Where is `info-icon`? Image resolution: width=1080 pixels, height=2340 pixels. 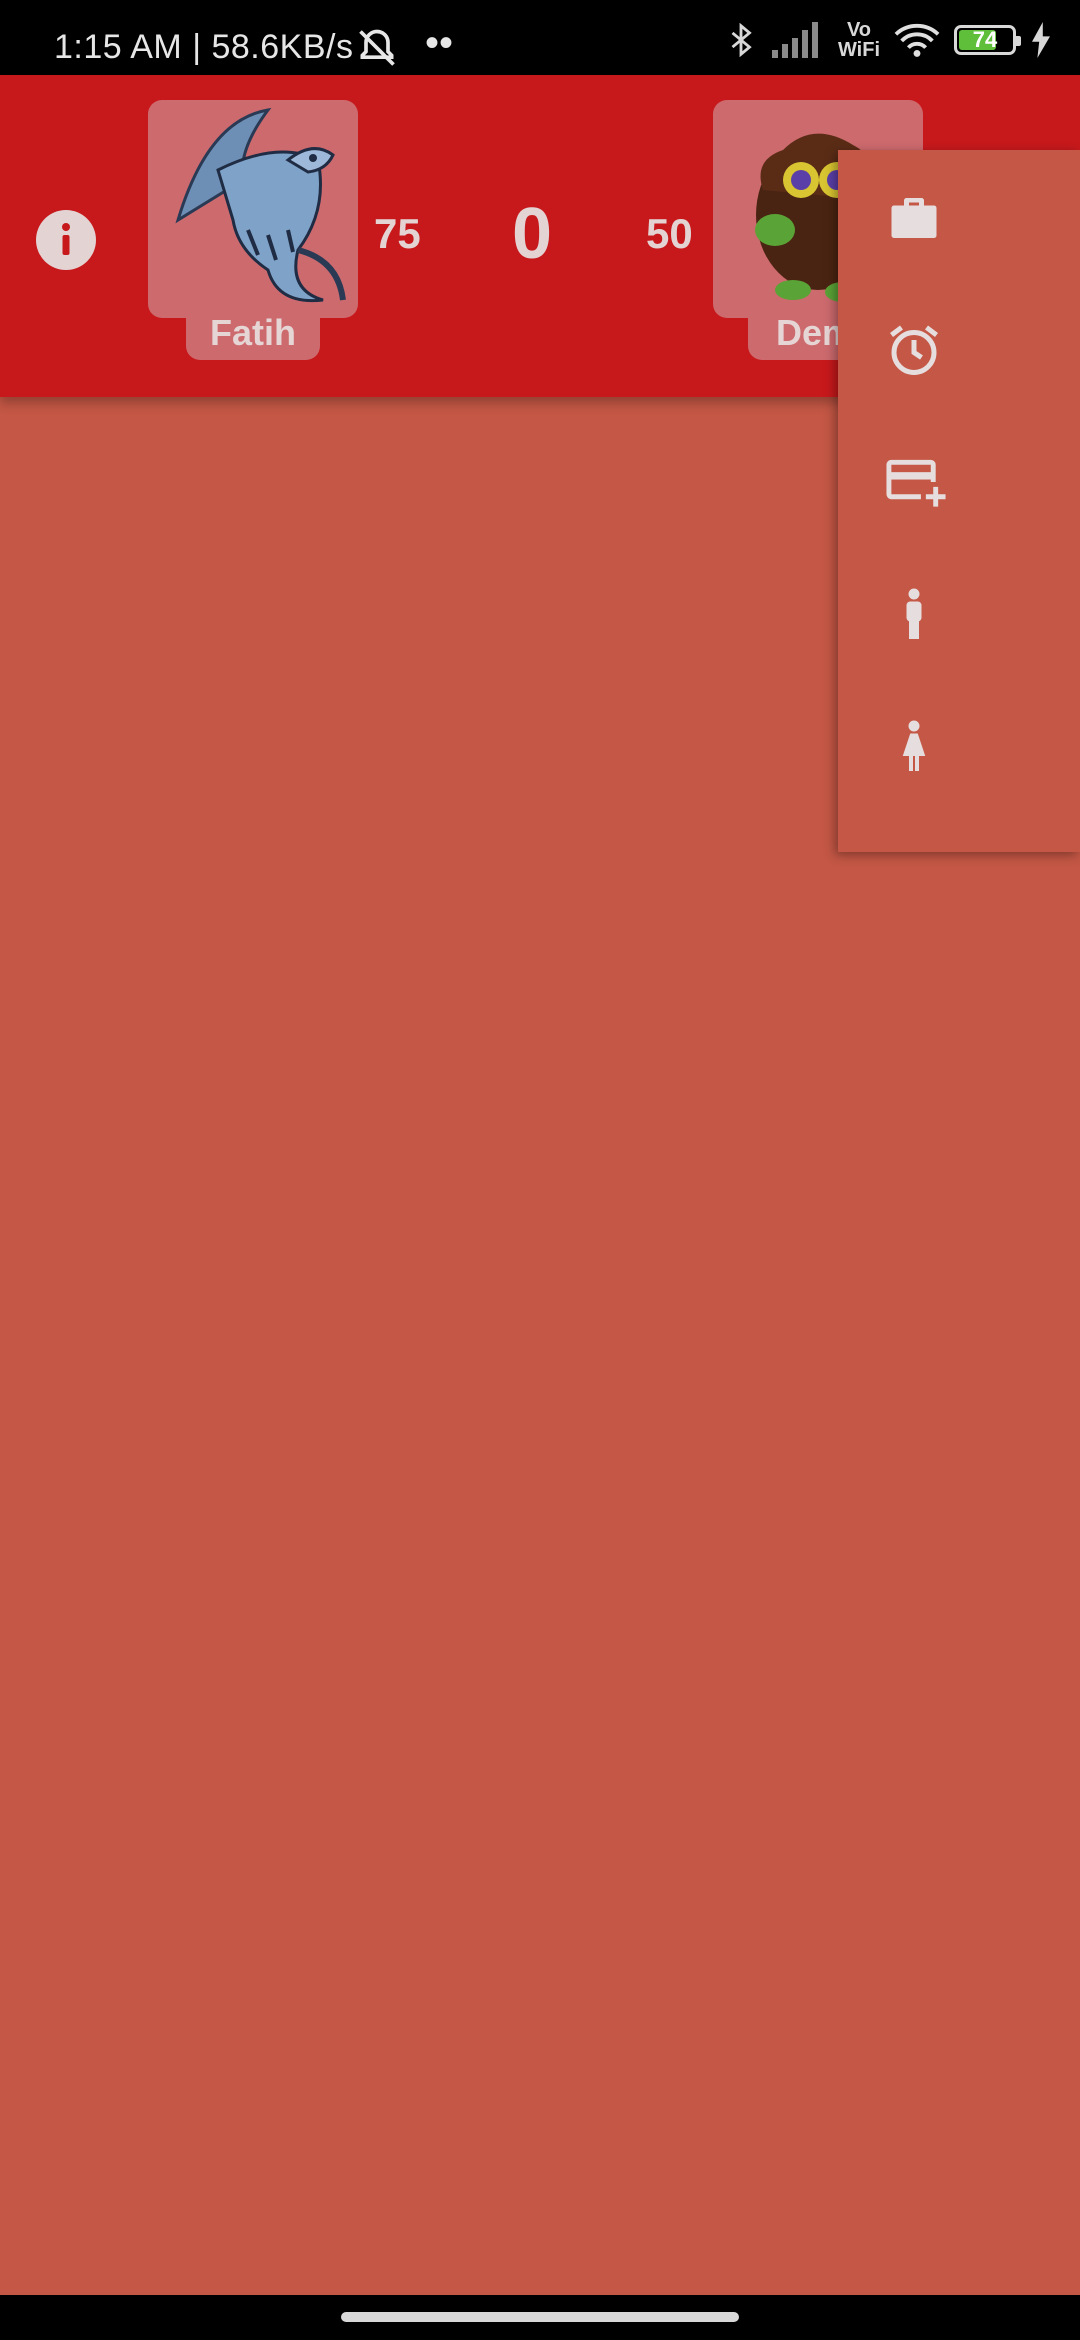 info-icon is located at coordinates (66, 240).